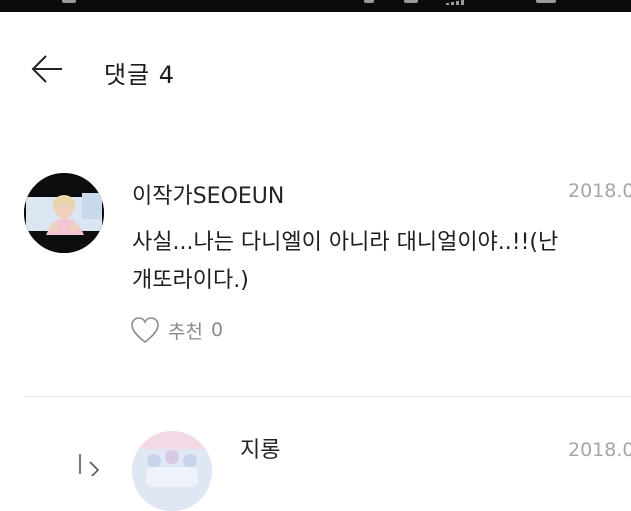 This screenshot has width=631, height=511. Describe the element at coordinates (217, 330) in the screenshot. I see `like-count: 0` at that location.